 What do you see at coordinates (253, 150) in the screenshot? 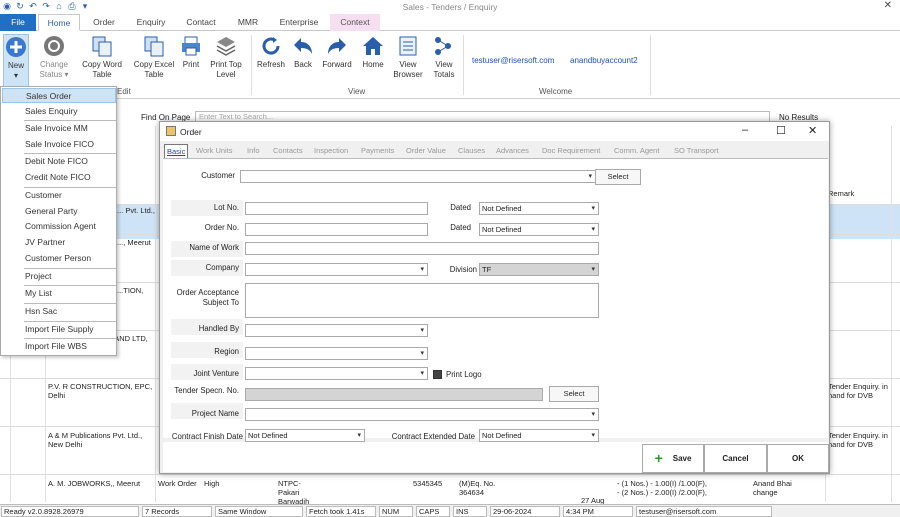
I see `tab-info: Info` at bounding box center [253, 150].